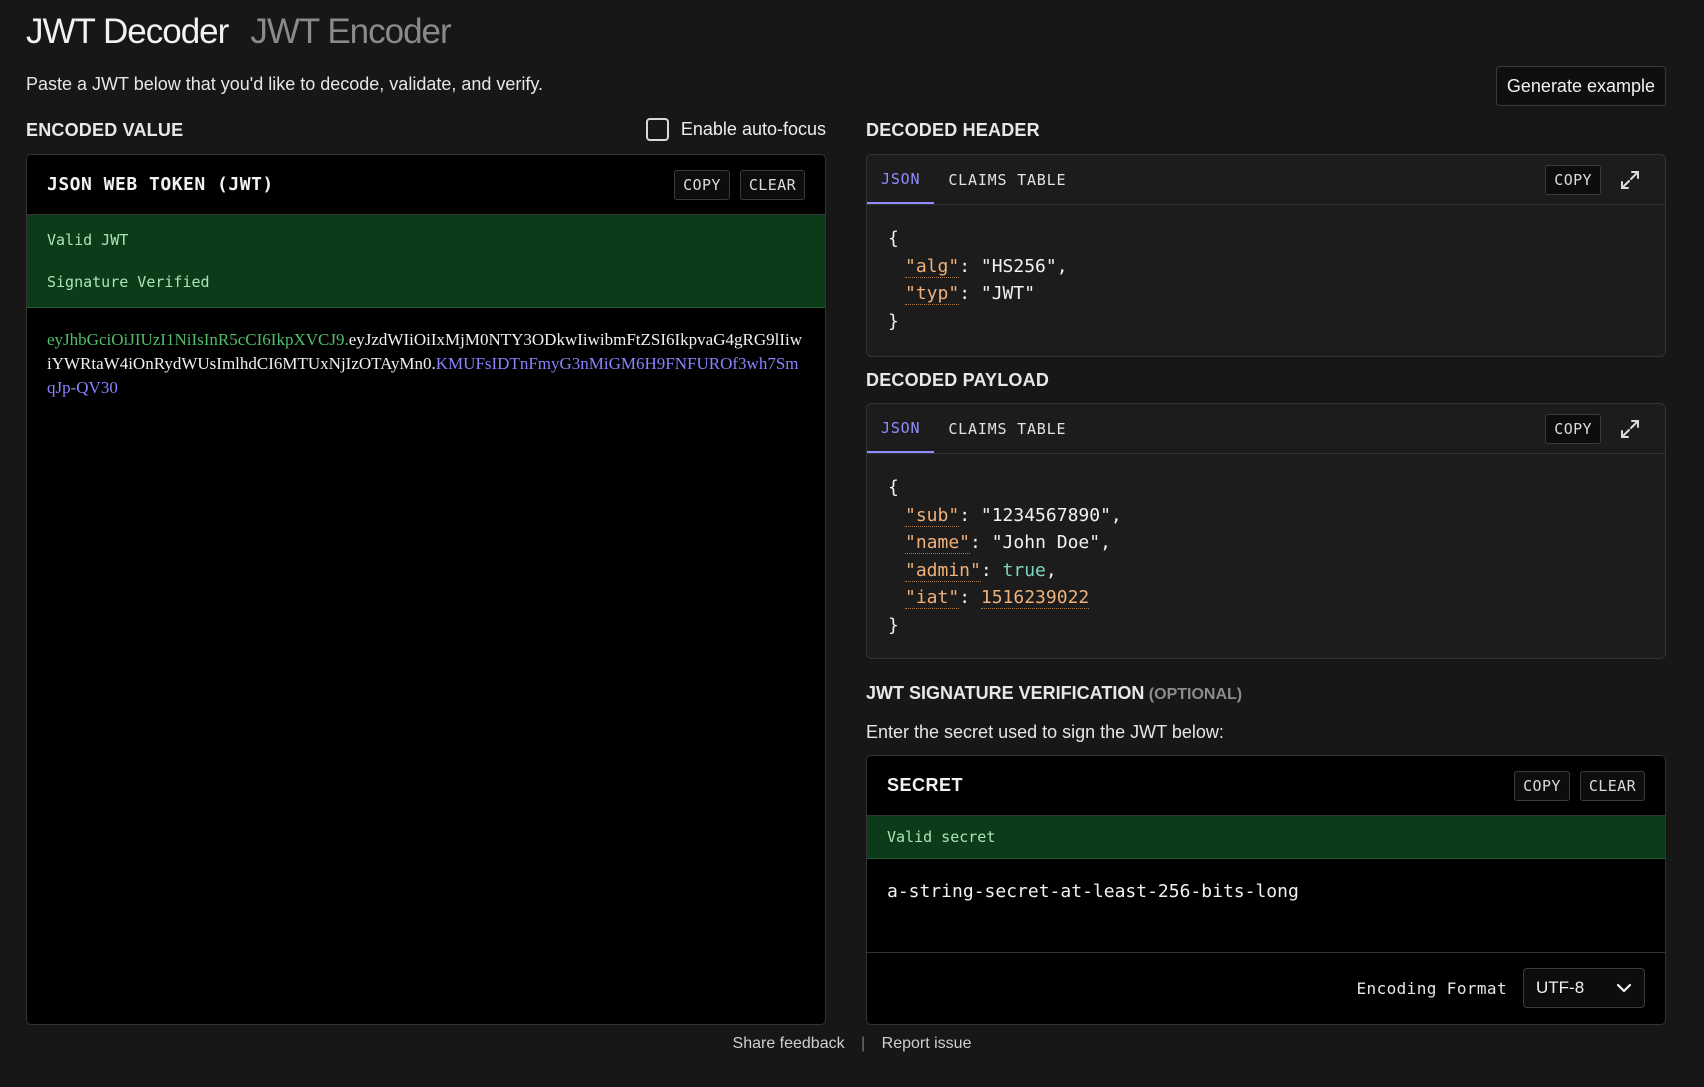 Image resolution: width=1704 pixels, height=1087 pixels. I want to click on encoded-section-label: ENCODED VALUE, so click(105, 130).